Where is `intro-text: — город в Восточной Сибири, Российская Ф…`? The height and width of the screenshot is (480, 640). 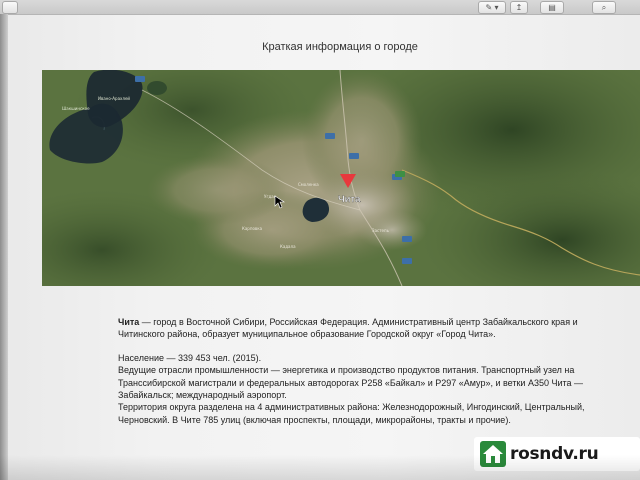 intro-text: — город в Восточной Сибири, Российская Ф… is located at coordinates (348, 328).